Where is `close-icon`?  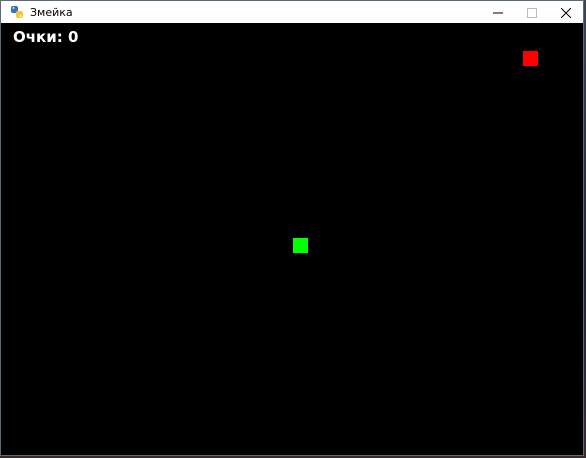
close-icon is located at coordinates (566, 12).